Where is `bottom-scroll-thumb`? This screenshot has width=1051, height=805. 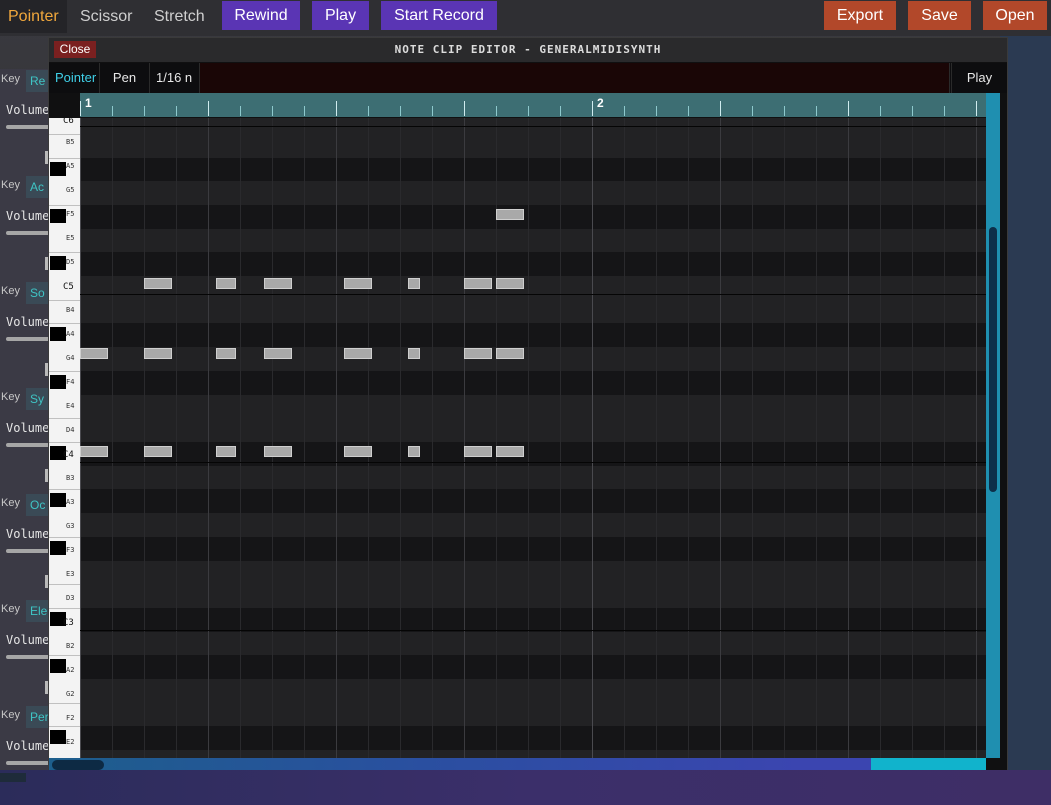 bottom-scroll-thumb is located at coordinates (13, 777).